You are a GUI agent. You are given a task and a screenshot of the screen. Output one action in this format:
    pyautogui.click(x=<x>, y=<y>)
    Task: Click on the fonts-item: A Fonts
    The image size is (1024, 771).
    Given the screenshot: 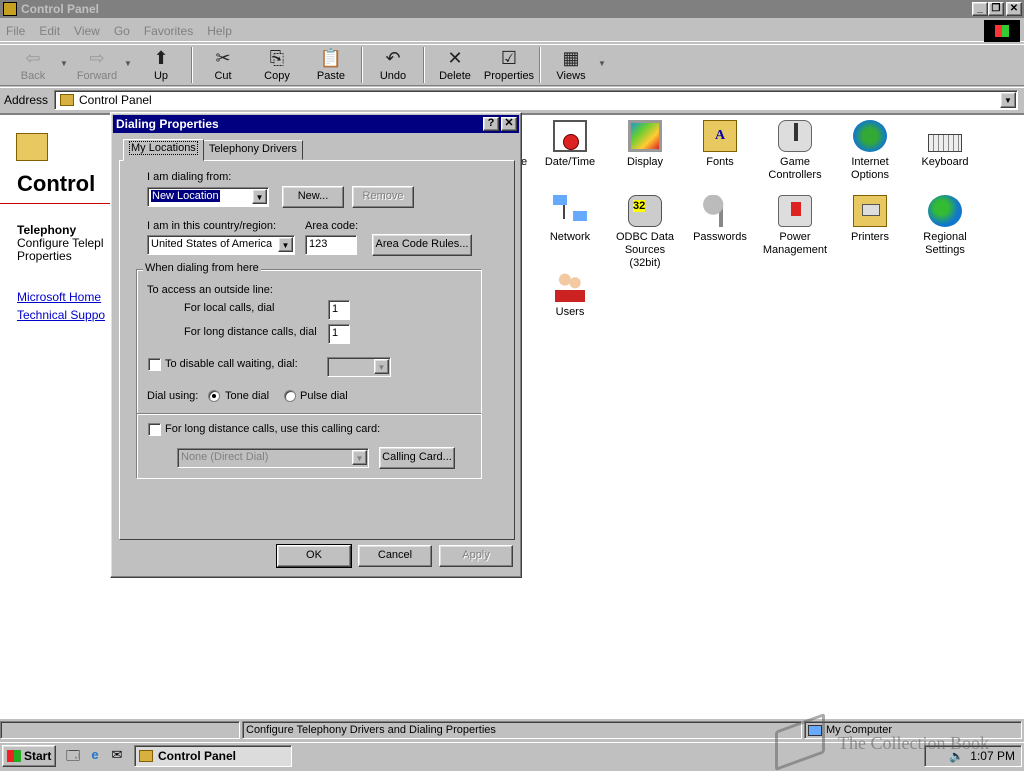 What is the action you would take?
    pyautogui.click(x=720, y=144)
    